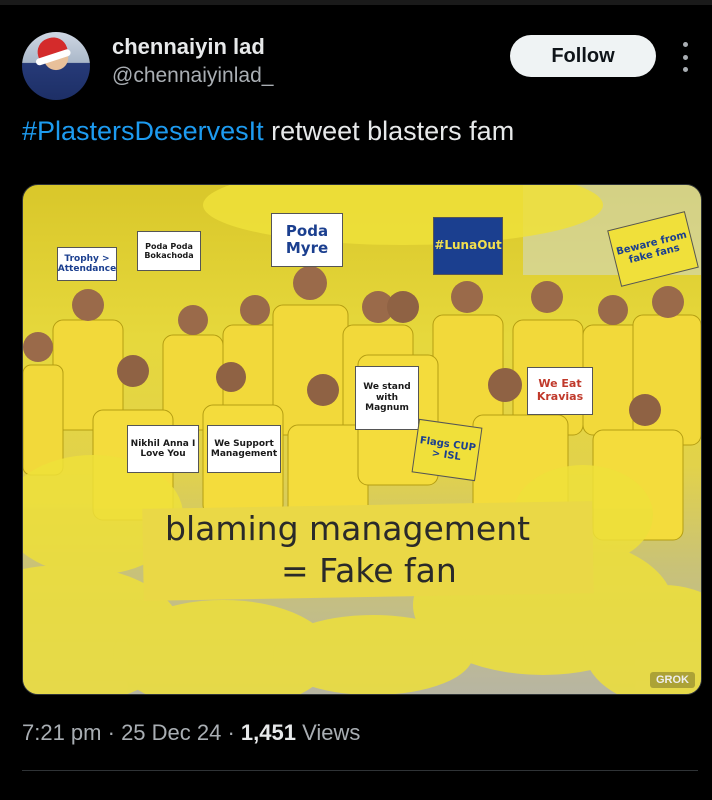 Image resolution: width=712 pixels, height=800 pixels. What do you see at coordinates (389, 131) in the screenshot?
I see `tweet-body: retweet blasters fam` at bounding box center [389, 131].